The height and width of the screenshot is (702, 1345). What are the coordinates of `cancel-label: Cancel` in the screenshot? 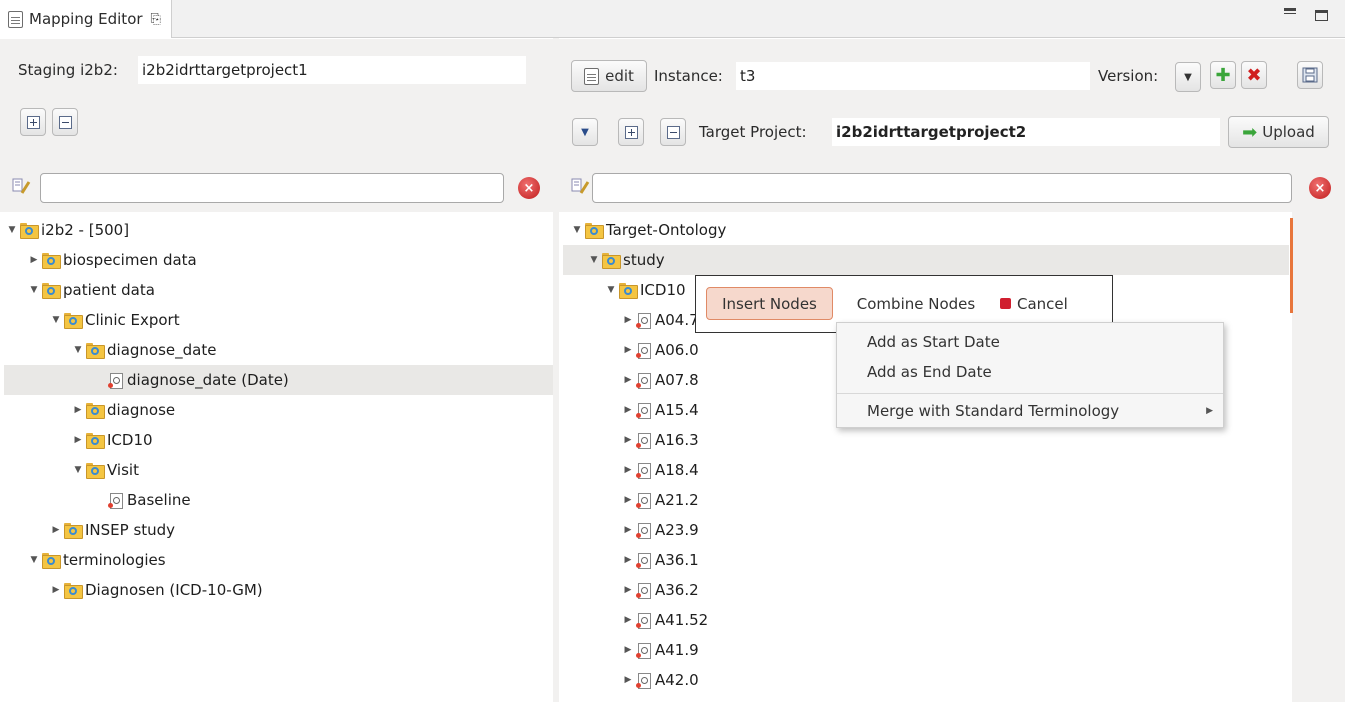 It's located at (1042, 303).